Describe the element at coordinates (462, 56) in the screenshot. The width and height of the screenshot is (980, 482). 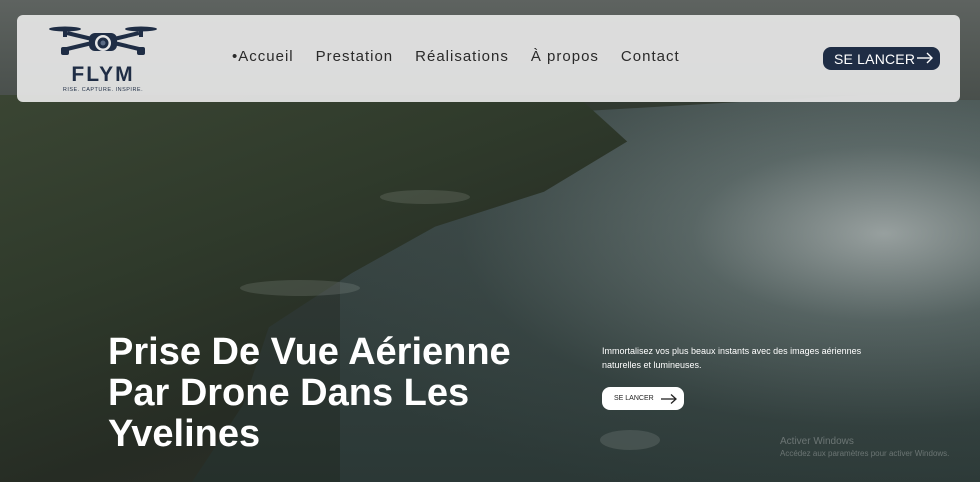
I see `nav-item-realisations: Réalisations` at that location.